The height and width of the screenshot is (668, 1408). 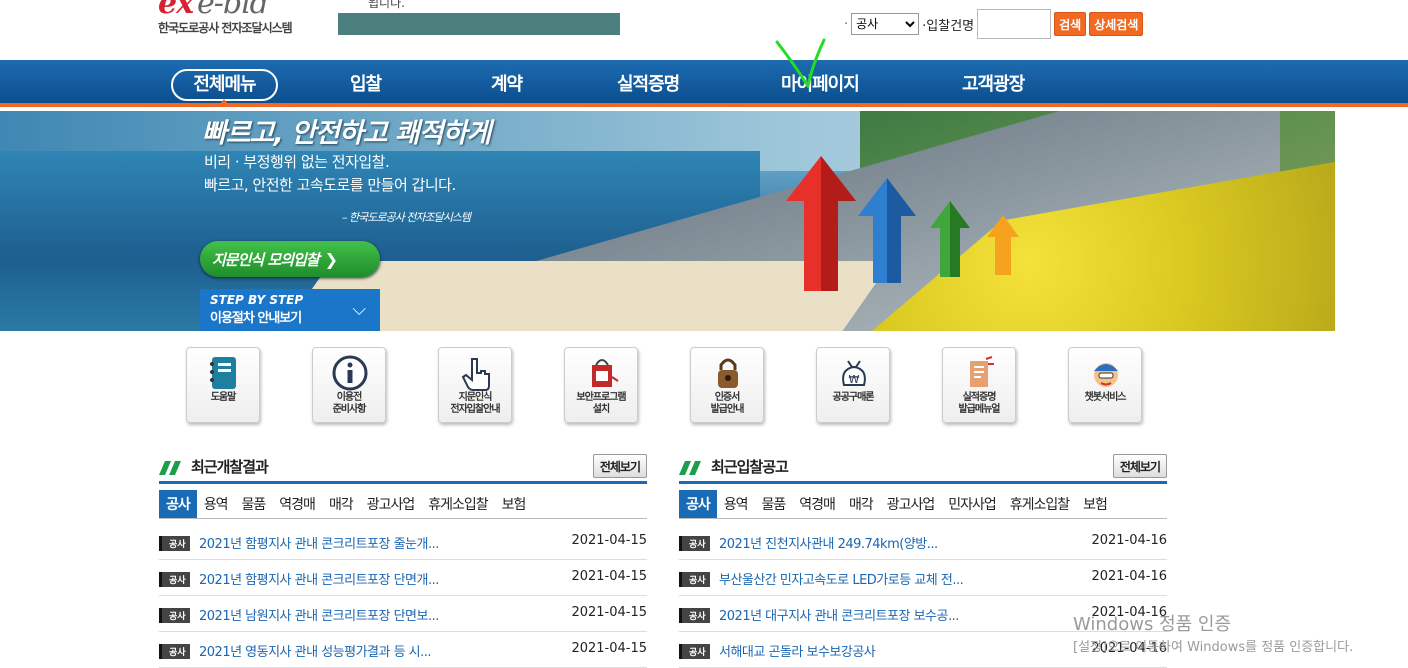 I want to click on quick-link-label: 보안프로그램 설치, so click(x=601, y=403).